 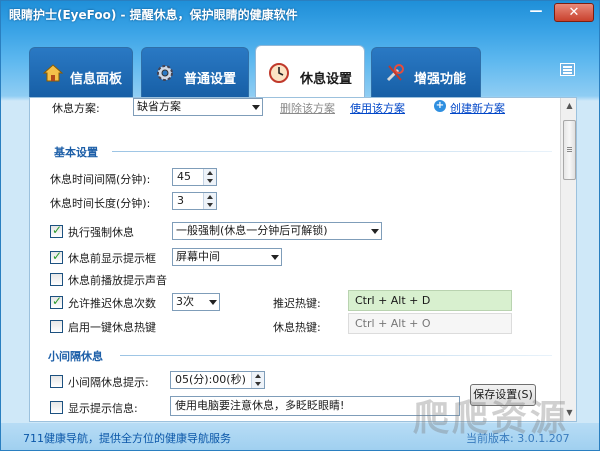 I want to click on prompt-box-label: 休息前显示提示框, so click(x=112, y=258).